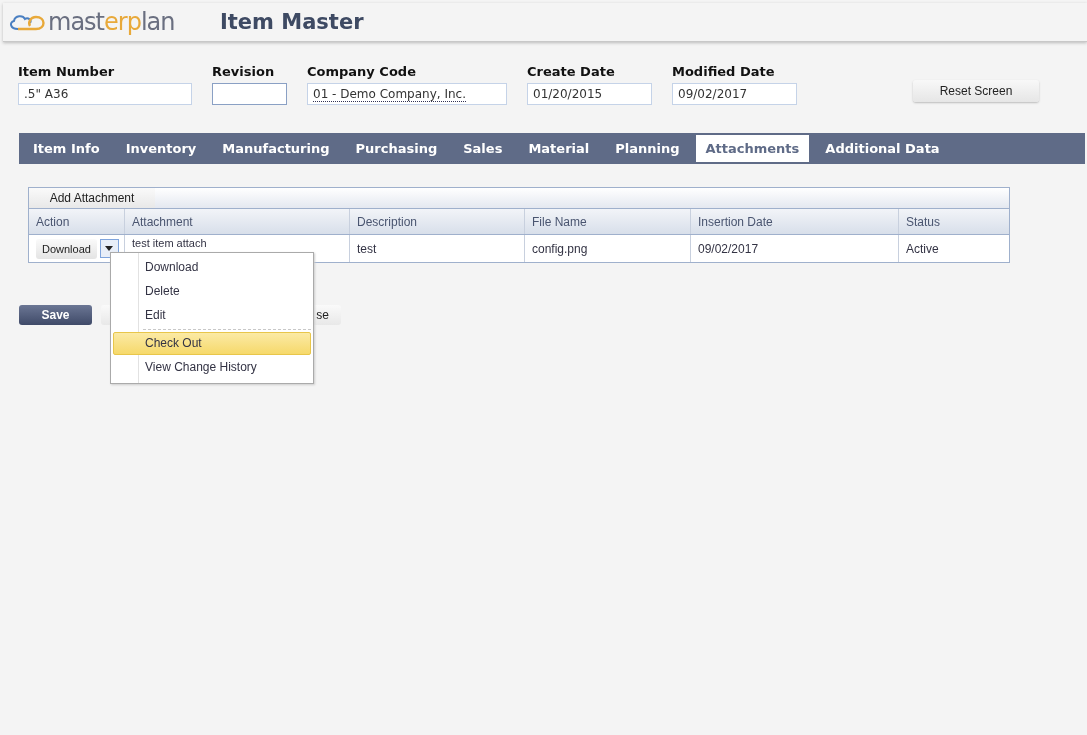 This screenshot has width=1087, height=735. I want to click on table-cell-text: Active, so click(922, 249).